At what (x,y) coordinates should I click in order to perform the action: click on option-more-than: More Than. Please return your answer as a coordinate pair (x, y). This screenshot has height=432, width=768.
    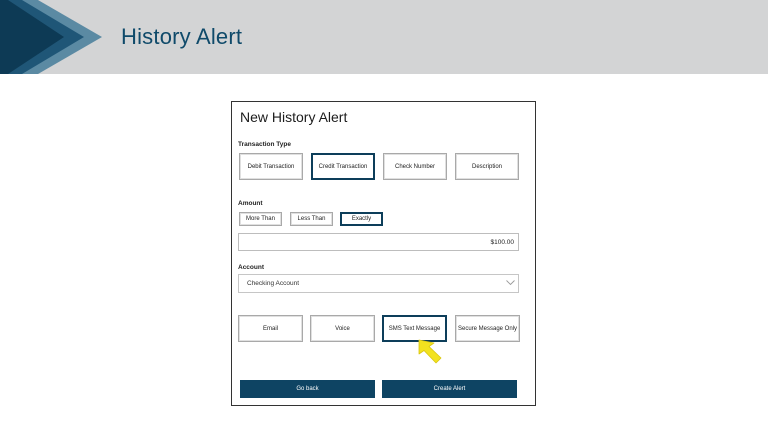
    Looking at the image, I should click on (260, 219).